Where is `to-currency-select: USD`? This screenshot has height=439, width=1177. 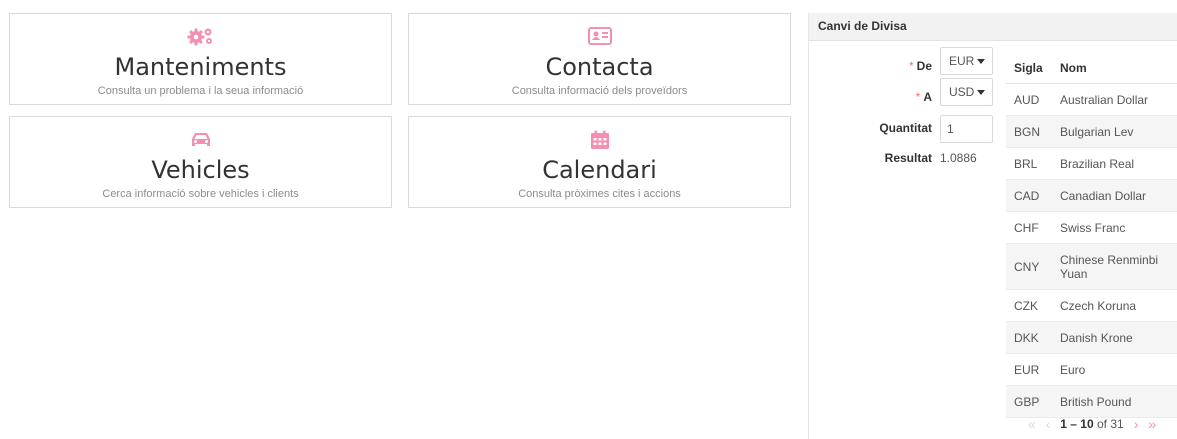 to-currency-select: USD is located at coordinates (966, 92).